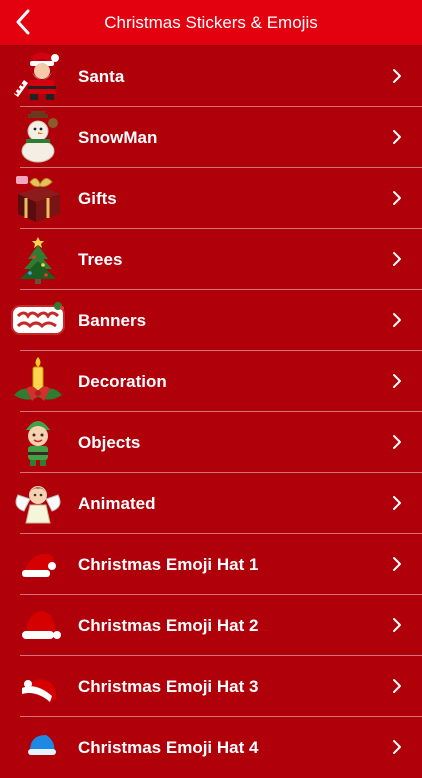 Image resolution: width=422 pixels, height=778 pixels. I want to click on list-item: Christmas Emoji Hat 3, so click(211, 686).